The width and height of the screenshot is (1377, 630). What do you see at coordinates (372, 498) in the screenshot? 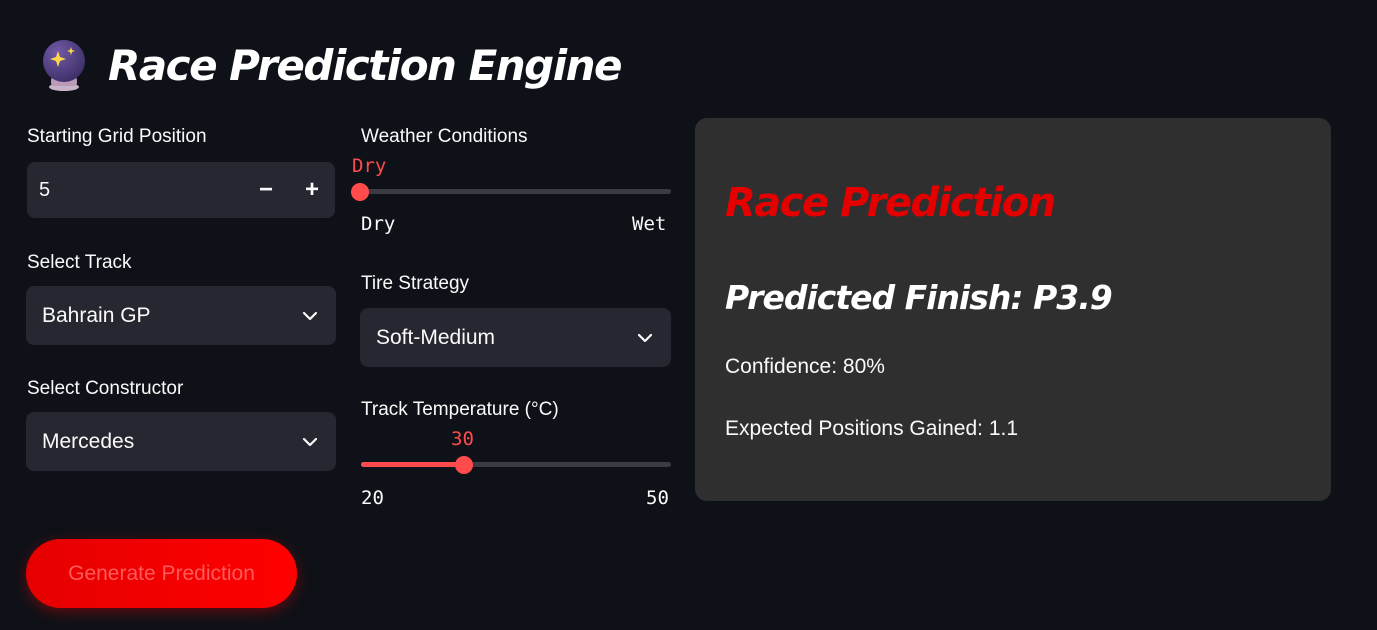
I see `temperature-min-label: 20` at bounding box center [372, 498].